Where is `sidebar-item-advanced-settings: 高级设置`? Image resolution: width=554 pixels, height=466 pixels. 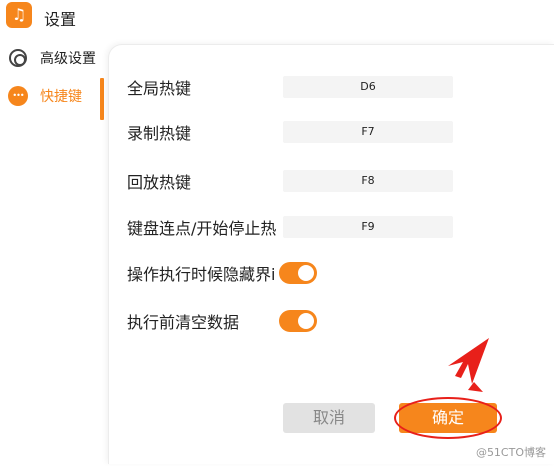 sidebar-item-advanced-settings: 高级设置 is located at coordinates (53, 58).